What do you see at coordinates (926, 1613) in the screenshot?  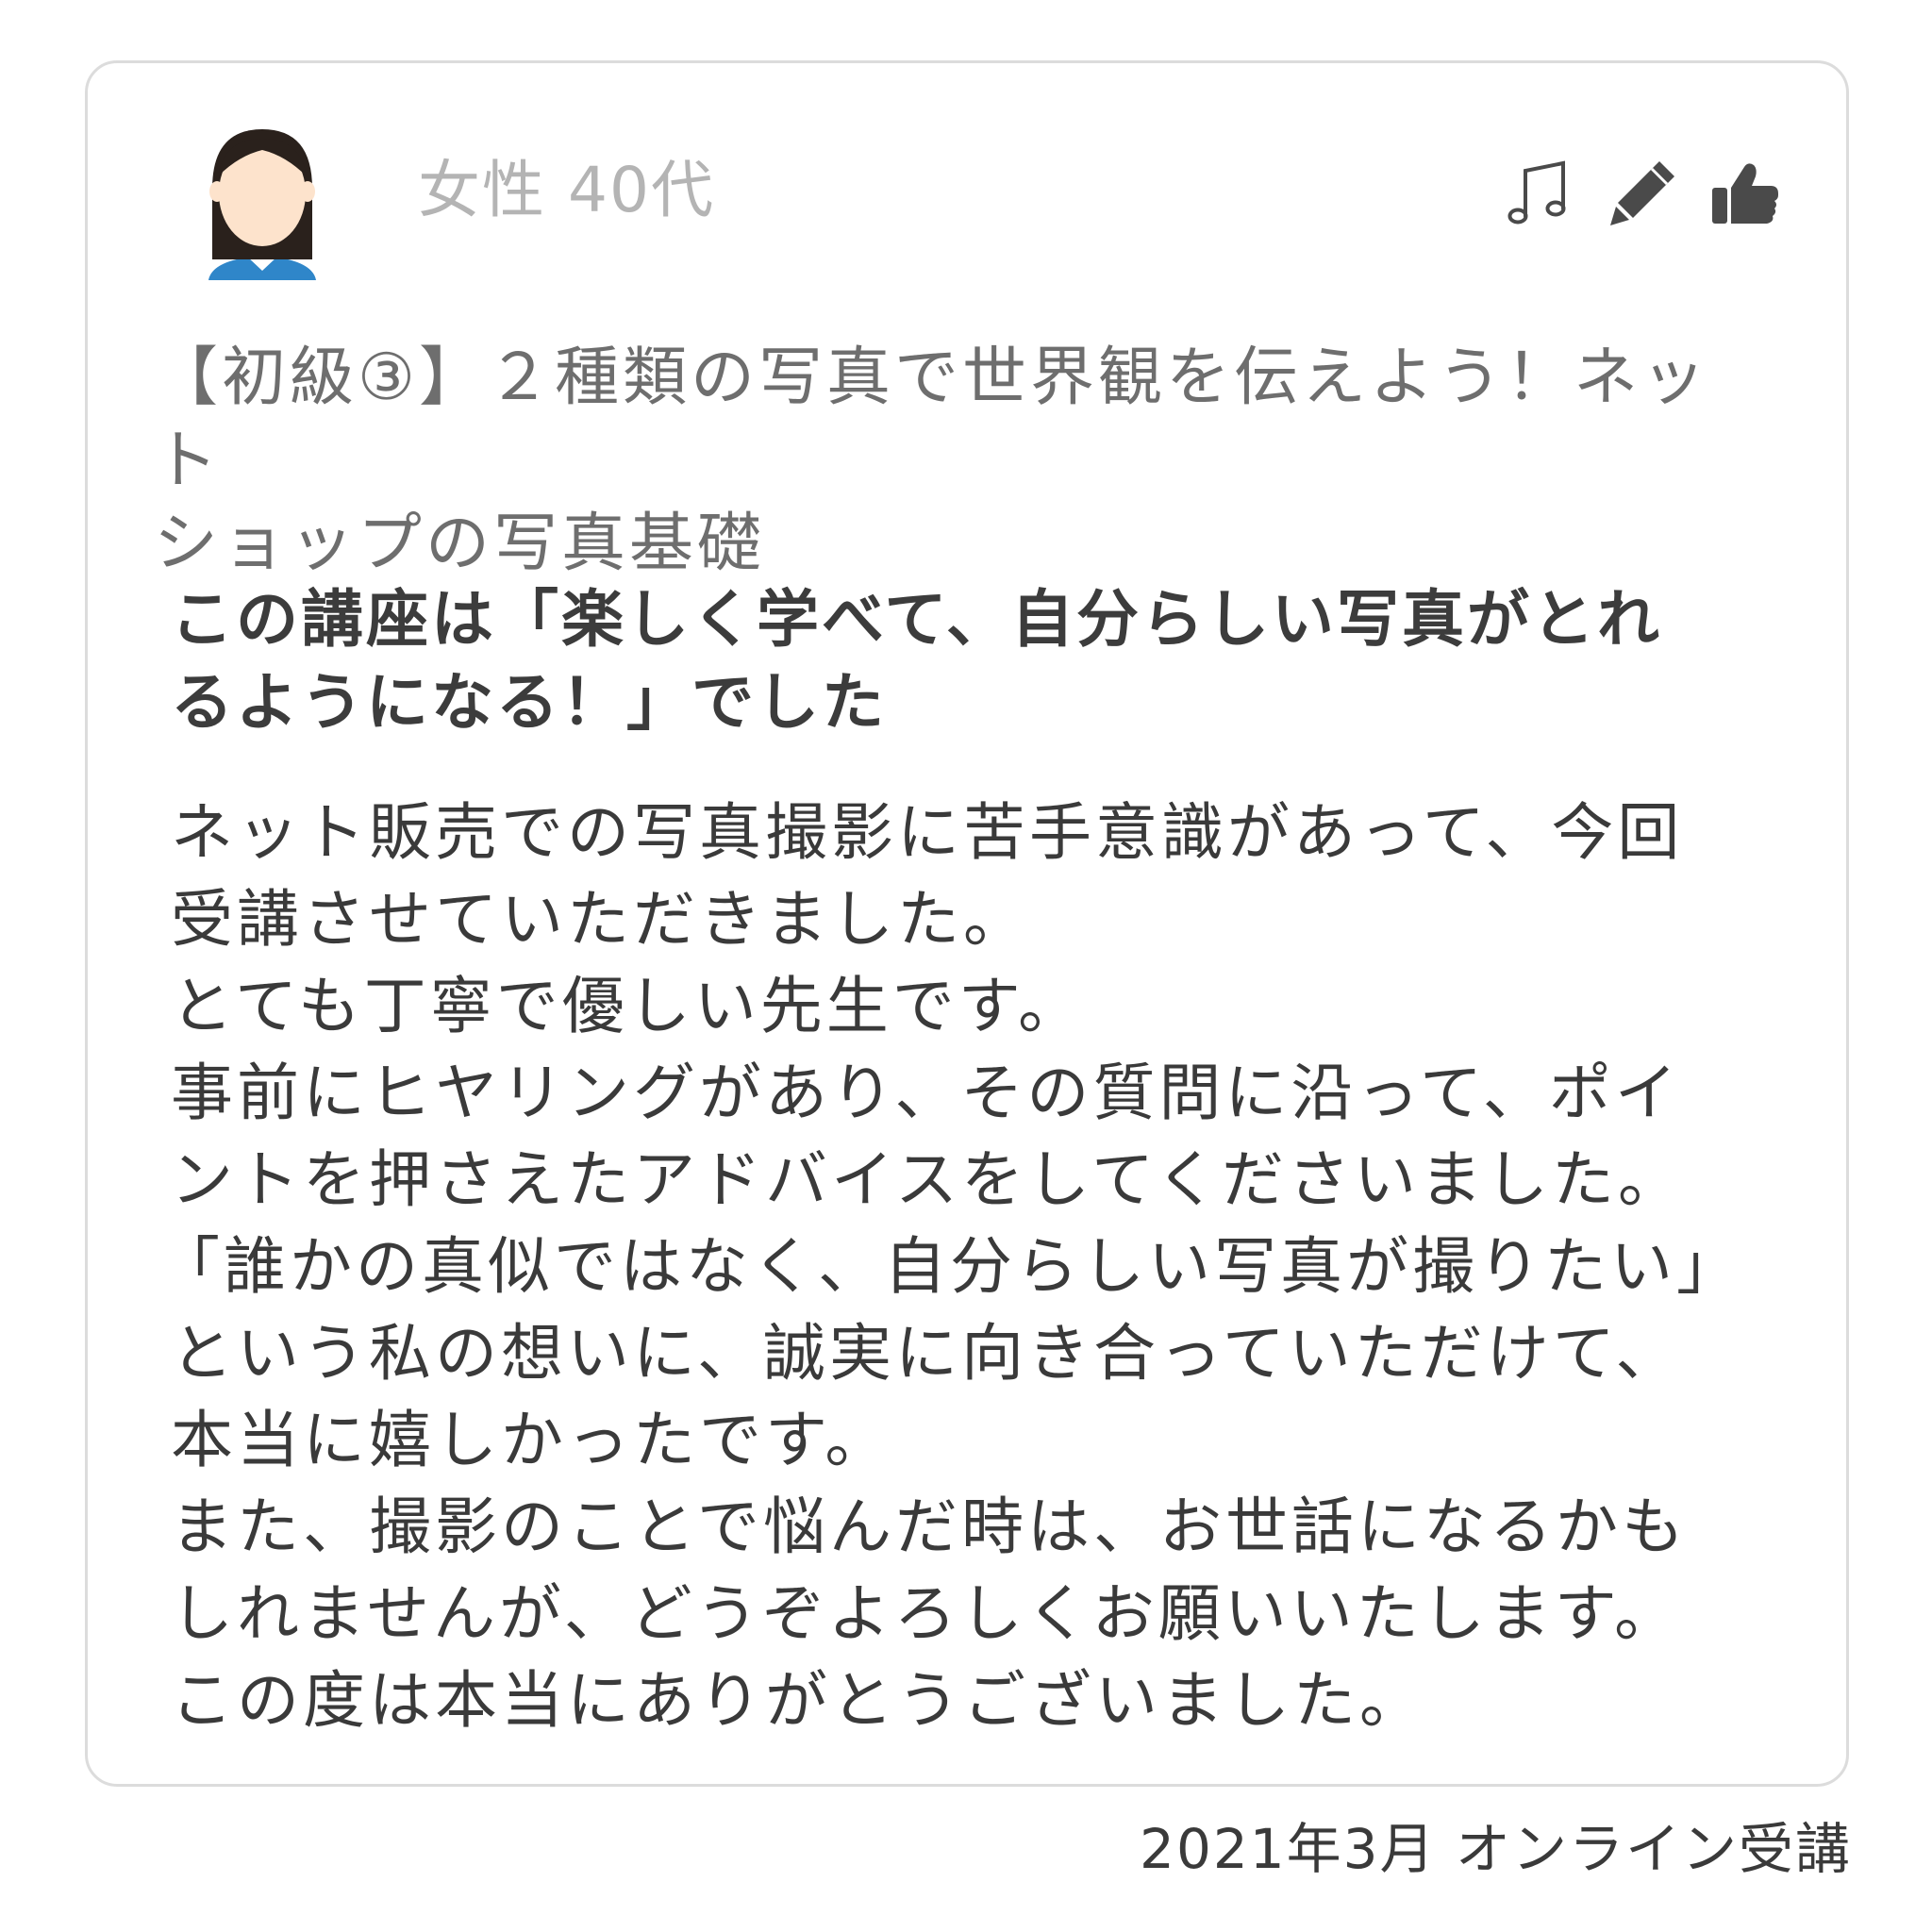 I see `review-body-line: しれませんが、どうぞよろしくお願いいたします。` at bounding box center [926, 1613].